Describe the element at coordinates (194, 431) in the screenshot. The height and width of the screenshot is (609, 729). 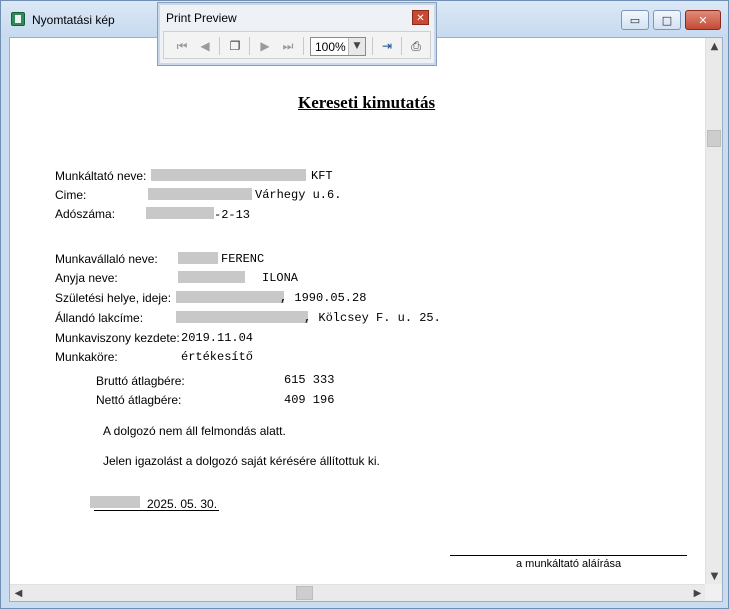
I see `statement-notice: A dolgozó nem áll felmondás alatt.` at that location.